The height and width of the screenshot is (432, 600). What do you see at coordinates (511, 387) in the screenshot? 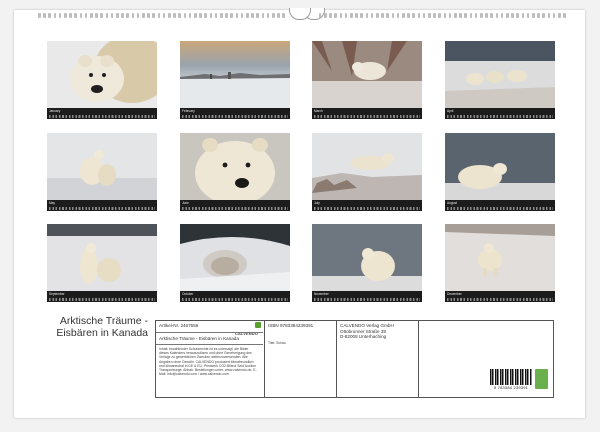
I see `barcode-number: 9 783384 239391` at bounding box center [511, 387].